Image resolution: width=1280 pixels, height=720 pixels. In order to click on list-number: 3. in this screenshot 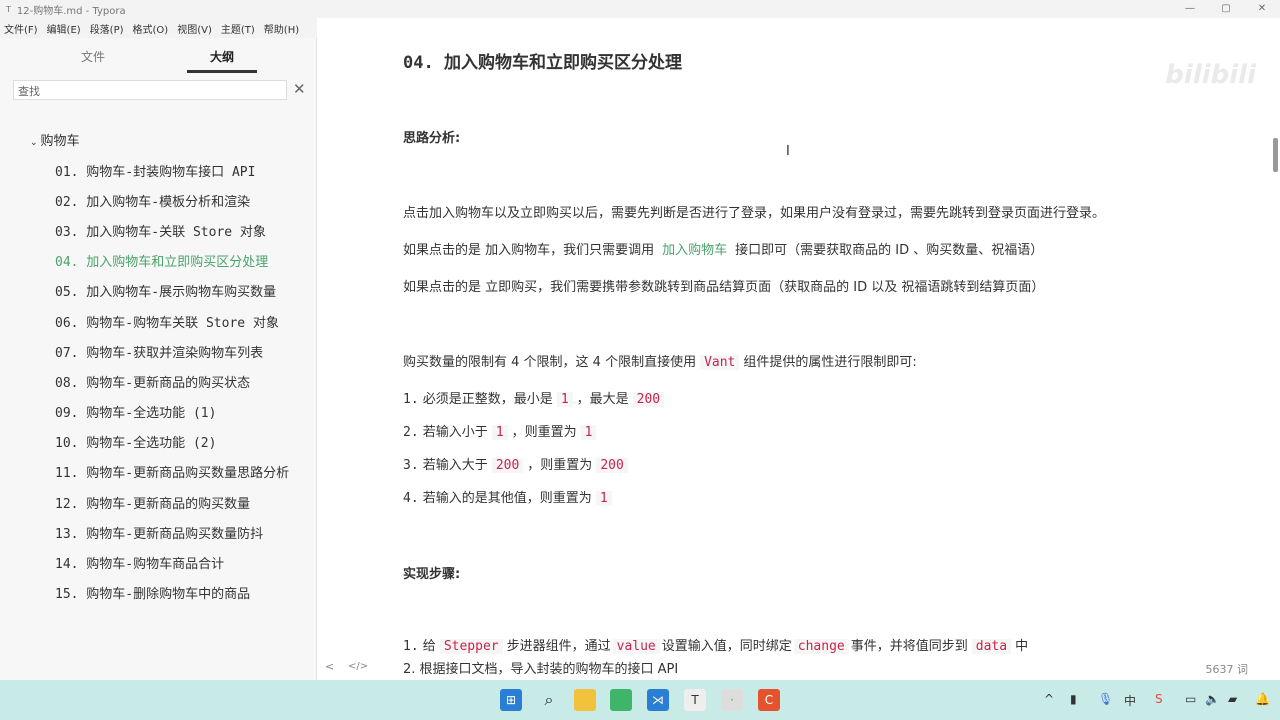, I will do `click(411, 465)`.